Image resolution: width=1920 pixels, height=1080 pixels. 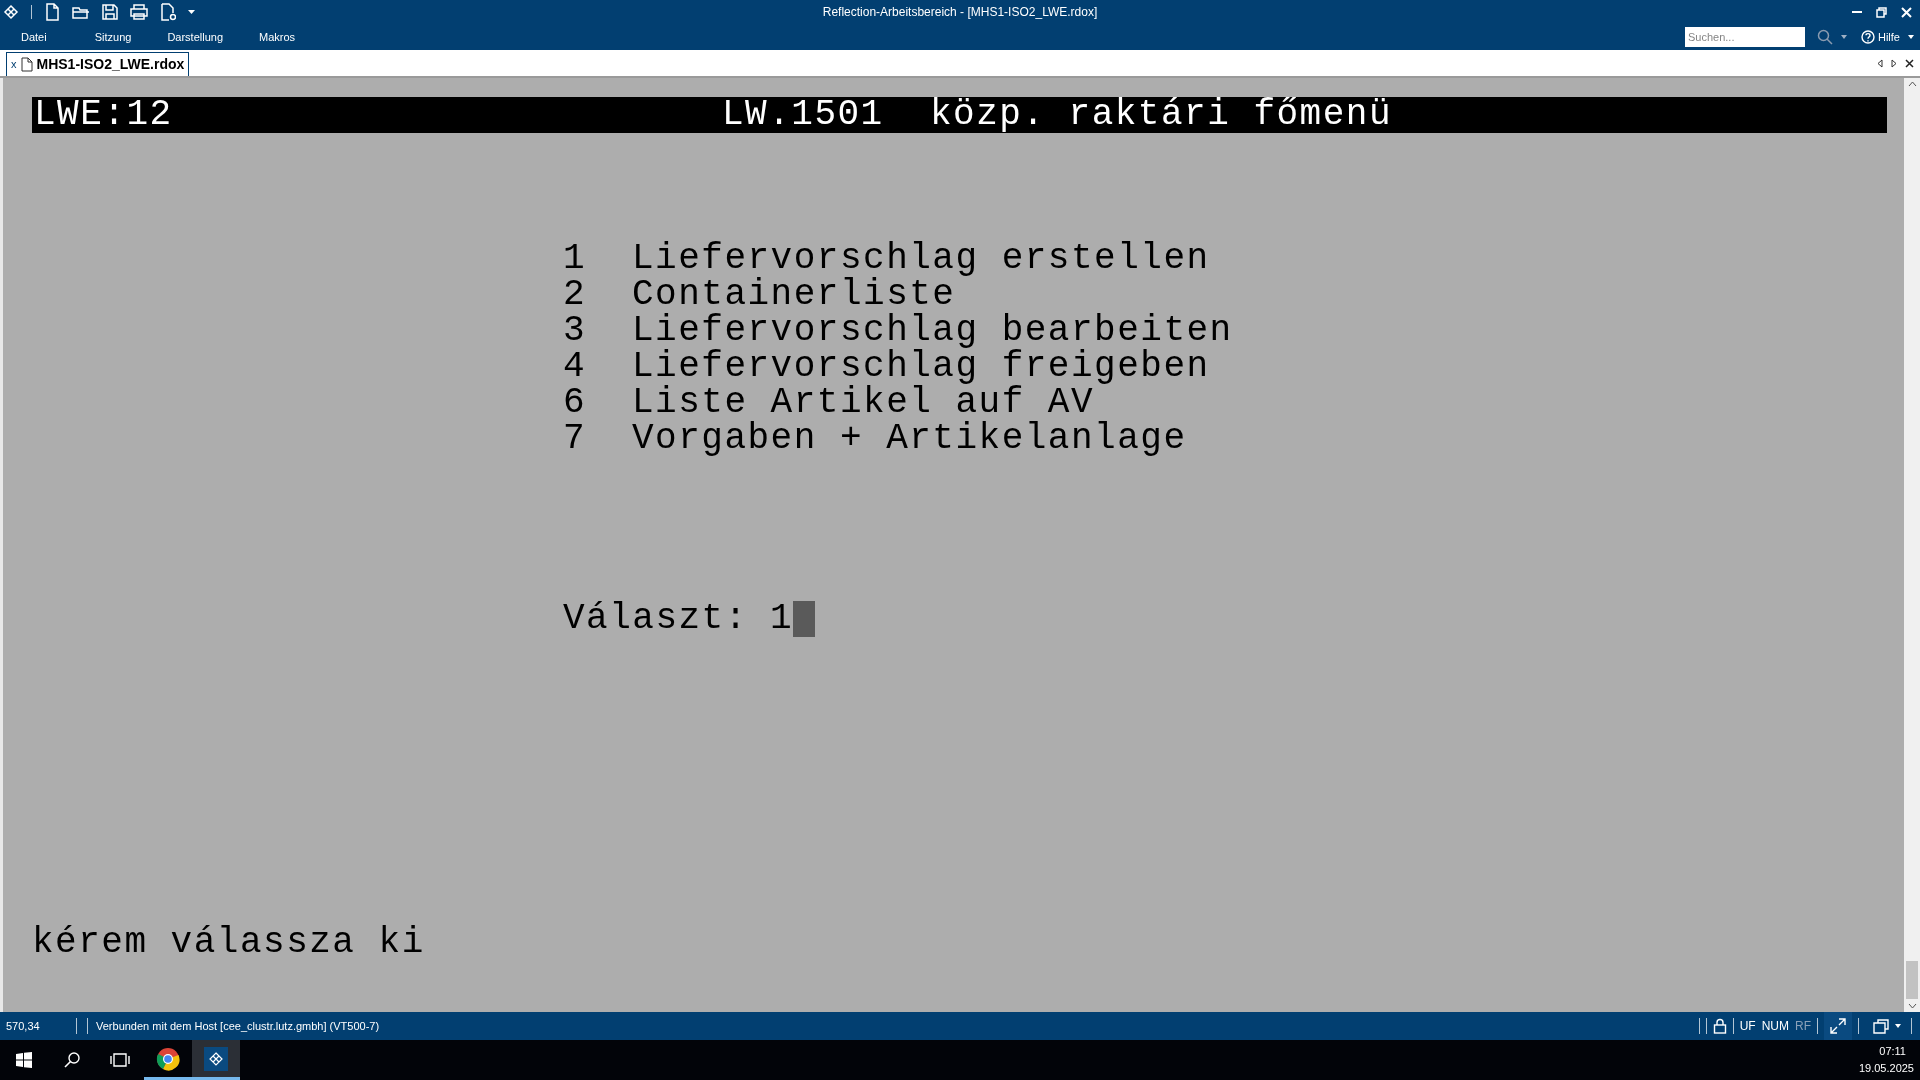 What do you see at coordinates (1912, 84) in the screenshot?
I see `scroll-up-icon` at bounding box center [1912, 84].